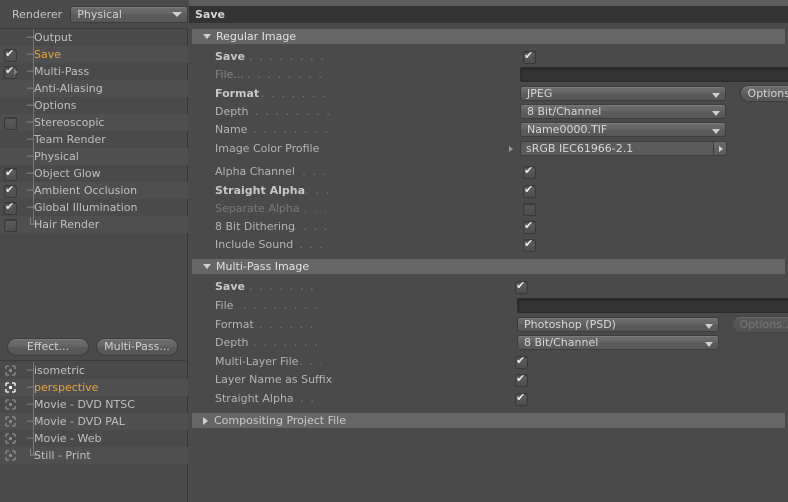 This screenshot has width=788, height=502. Describe the element at coordinates (618, 324) in the screenshot. I see `dropdown-mp-format: Photoshop (PSD)` at that location.